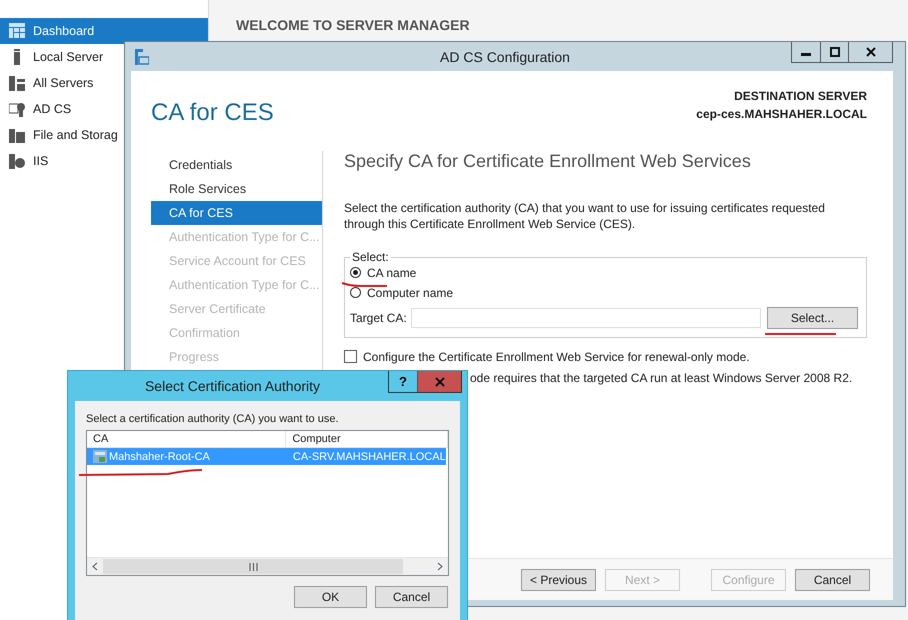 This screenshot has height=620, width=908. What do you see at coordinates (213, 419) in the screenshot?
I see `dialog-prompt: Select a certification authority (CA) you want to use.` at bounding box center [213, 419].